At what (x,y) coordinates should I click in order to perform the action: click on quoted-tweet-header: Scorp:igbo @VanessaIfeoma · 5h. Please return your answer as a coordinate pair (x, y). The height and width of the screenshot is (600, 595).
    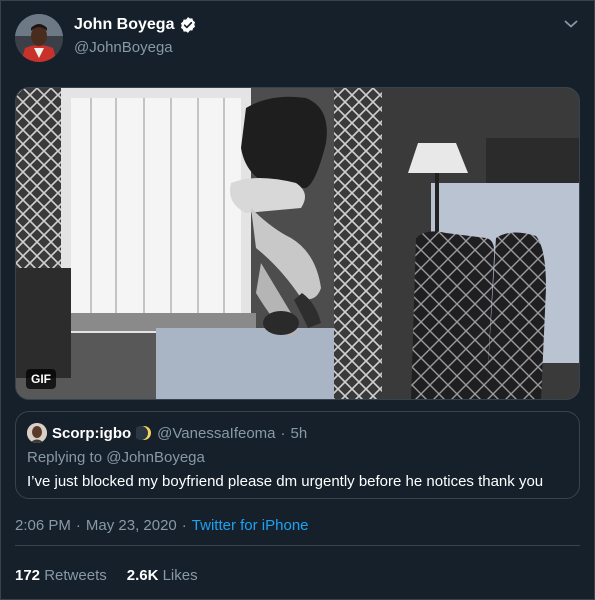
    Looking at the image, I should click on (167, 433).